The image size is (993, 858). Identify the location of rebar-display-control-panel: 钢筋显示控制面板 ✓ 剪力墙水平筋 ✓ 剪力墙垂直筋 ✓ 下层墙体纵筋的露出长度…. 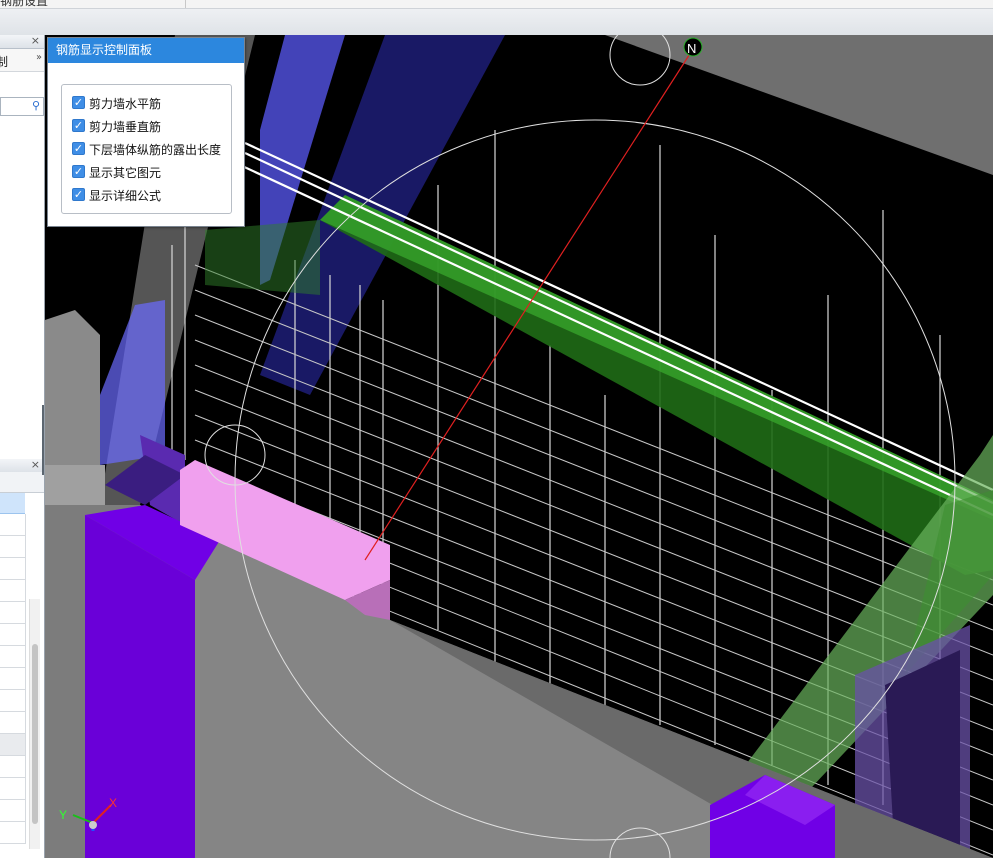
(146, 132).